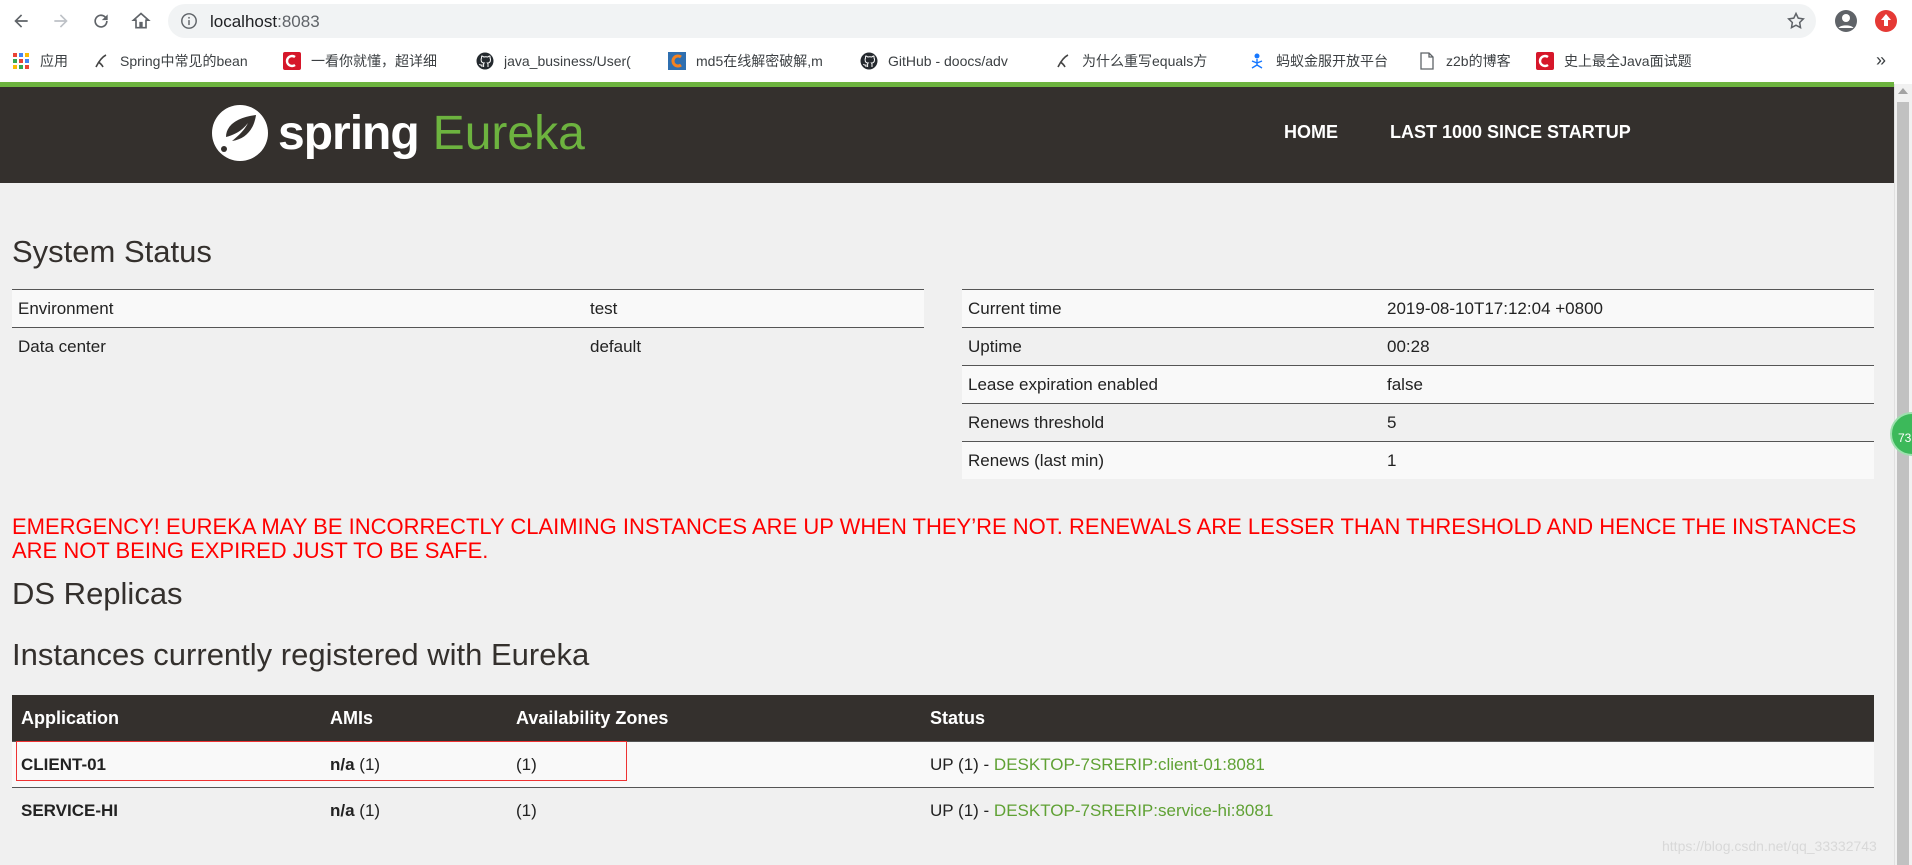 This screenshot has height=865, width=1912. Describe the element at coordinates (97, 593) in the screenshot. I see `ds-replicas-title: DS Replicas` at that location.